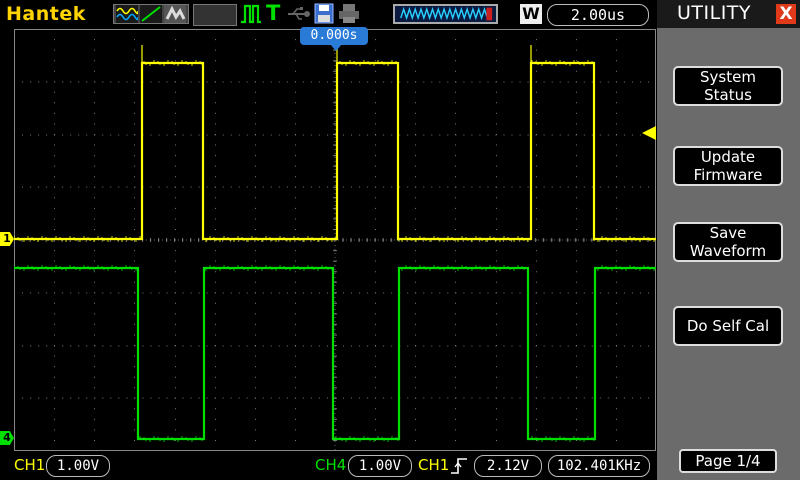 The height and width of the screenshot is (480, 800). What do you see at coordinates (46, 14) in the screenshot?
I see `brand-logo: Hantek` at bounding box center [46, 14].